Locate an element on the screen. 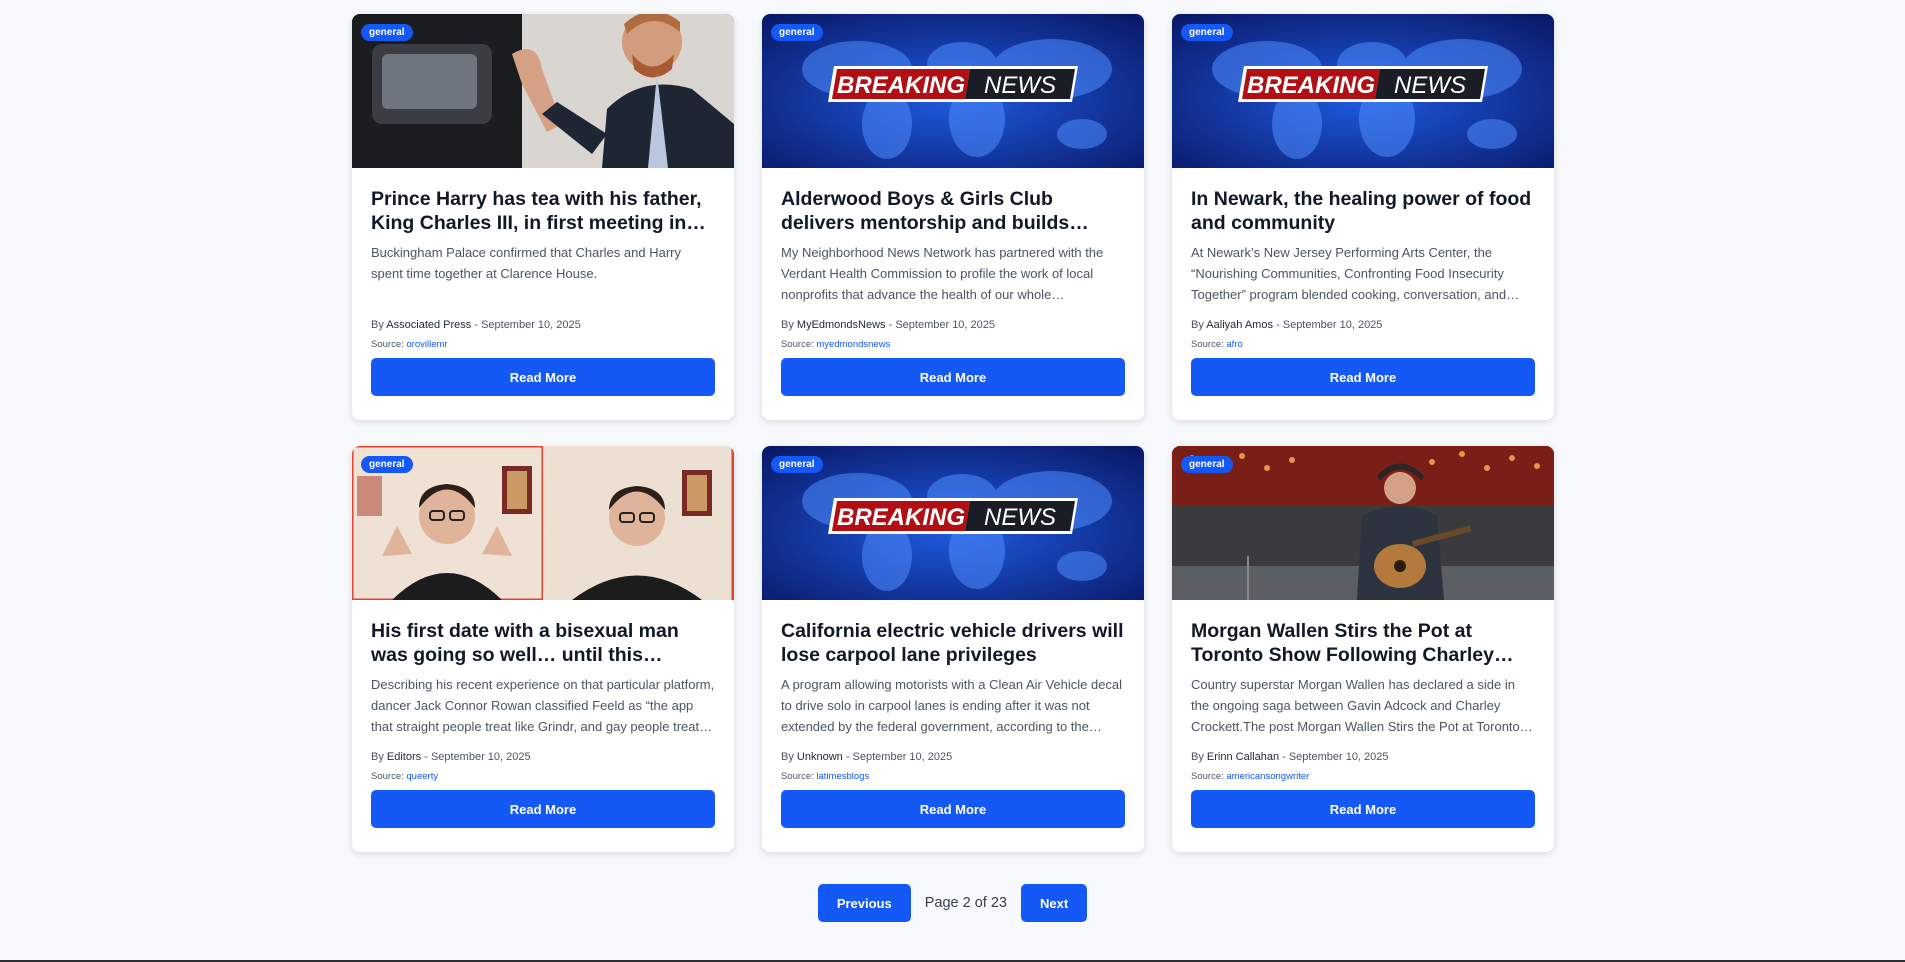 The width and height of the screenshot is (1905, 962). article-source: Source: afro is located at coordinates (1217, 344).